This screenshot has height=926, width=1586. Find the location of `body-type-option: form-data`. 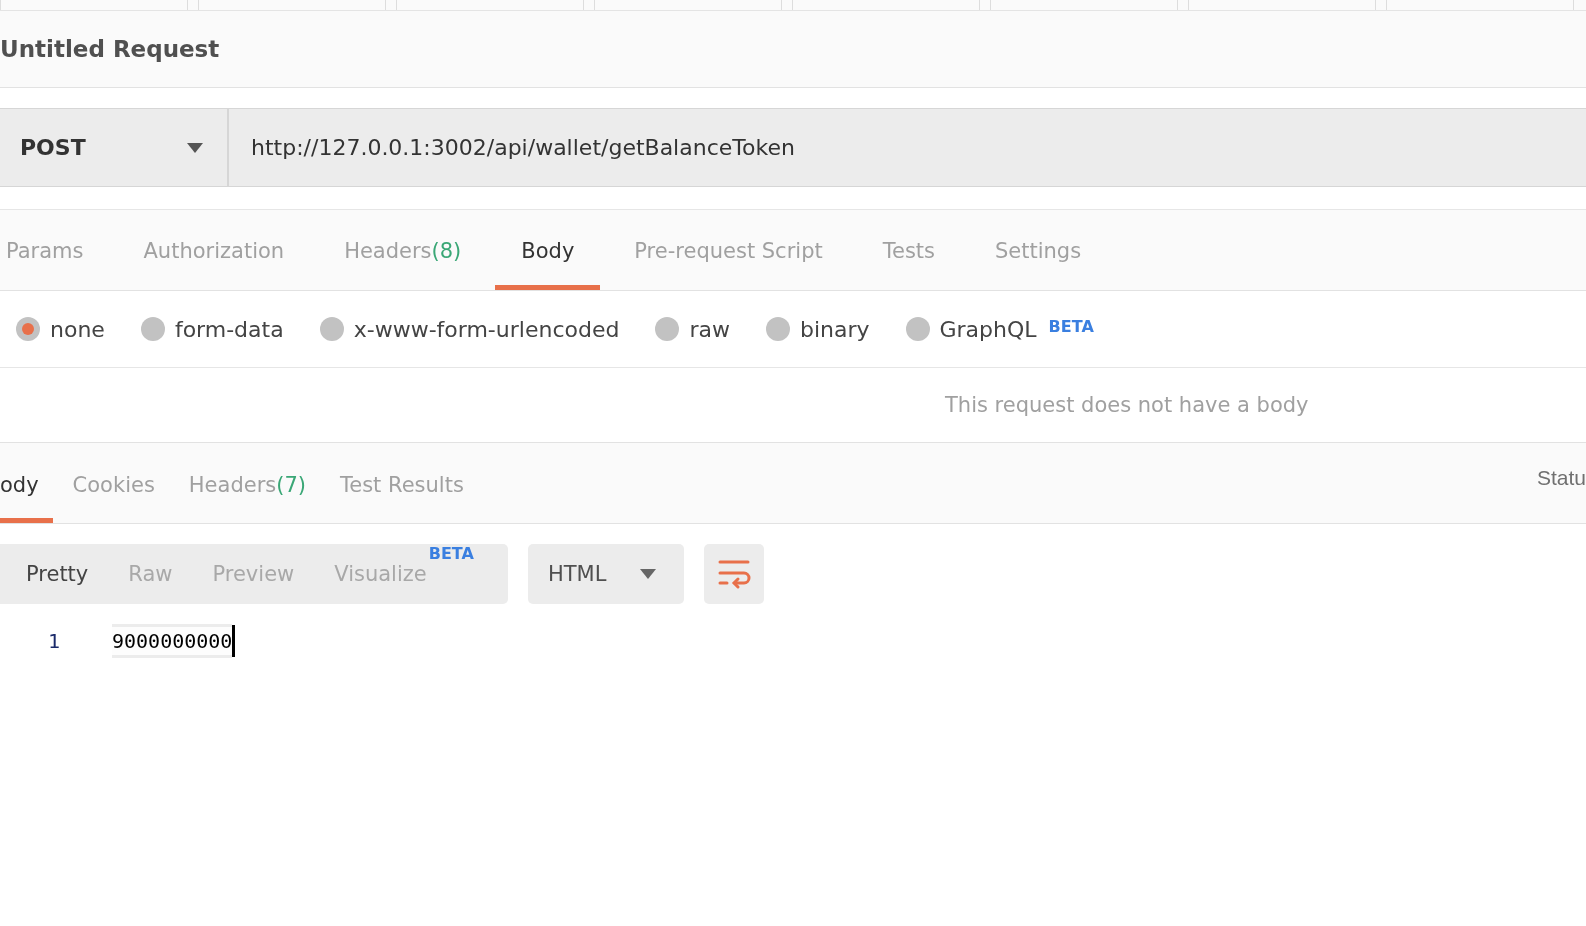

body-type-option: form-data is located at coordinates (212, 329).